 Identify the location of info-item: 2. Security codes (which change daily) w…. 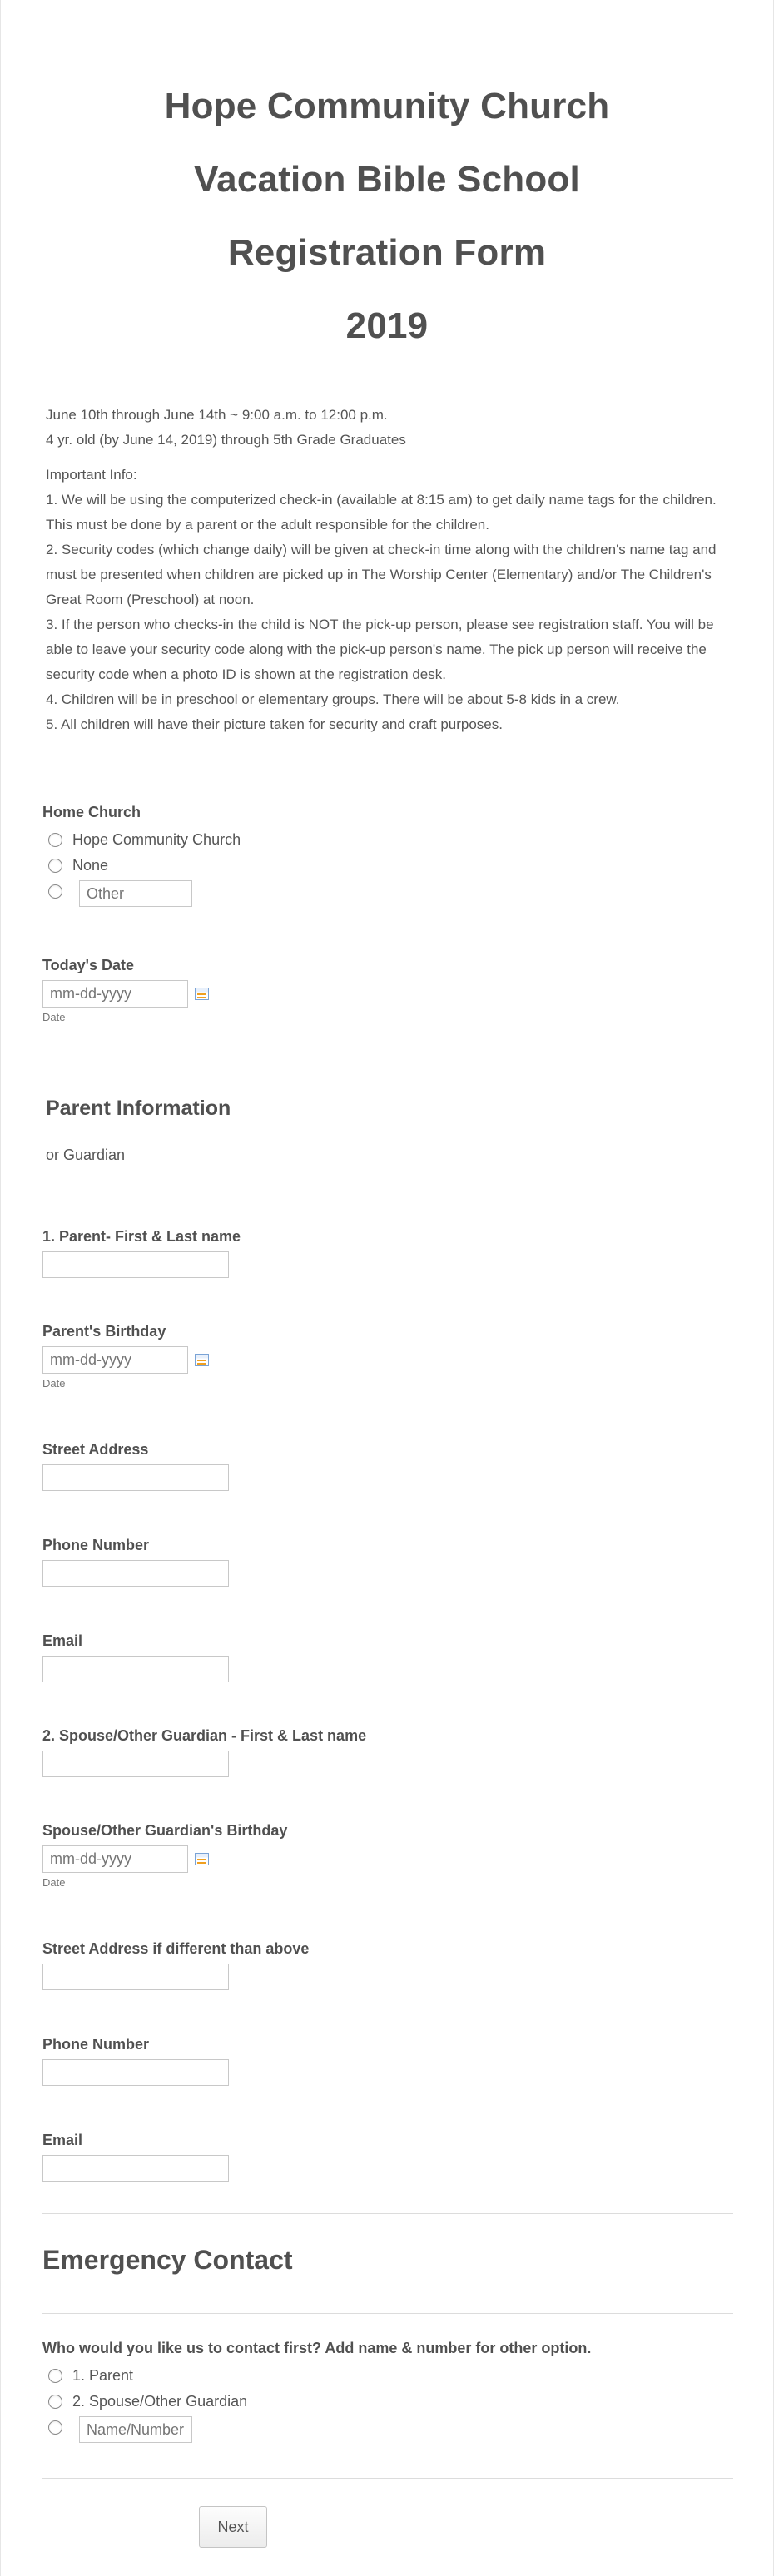
(381, 574).